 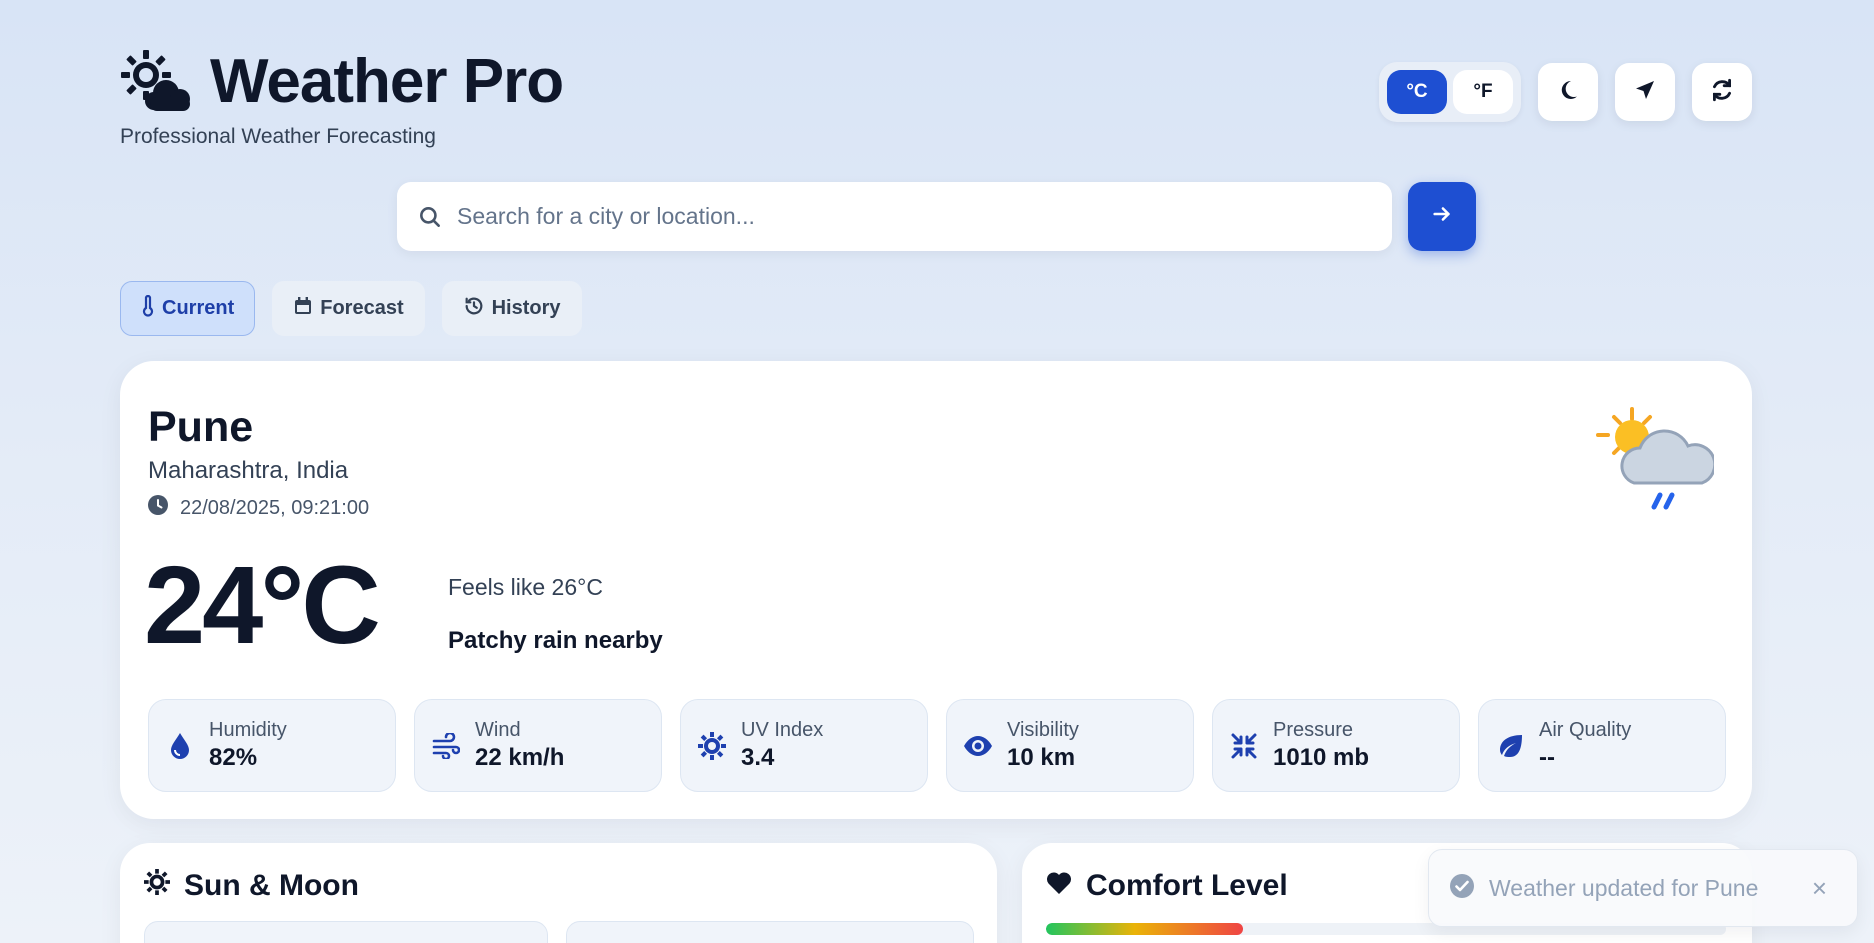 I want to click on stat-label: Wind, so click(x=498, y=730).